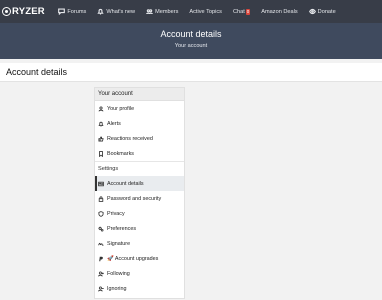 The image size is (382, 300). What do you see at coordinates (6, 11) in the screenshot?
I see `logo-icon` at bounding box center [6, 11].